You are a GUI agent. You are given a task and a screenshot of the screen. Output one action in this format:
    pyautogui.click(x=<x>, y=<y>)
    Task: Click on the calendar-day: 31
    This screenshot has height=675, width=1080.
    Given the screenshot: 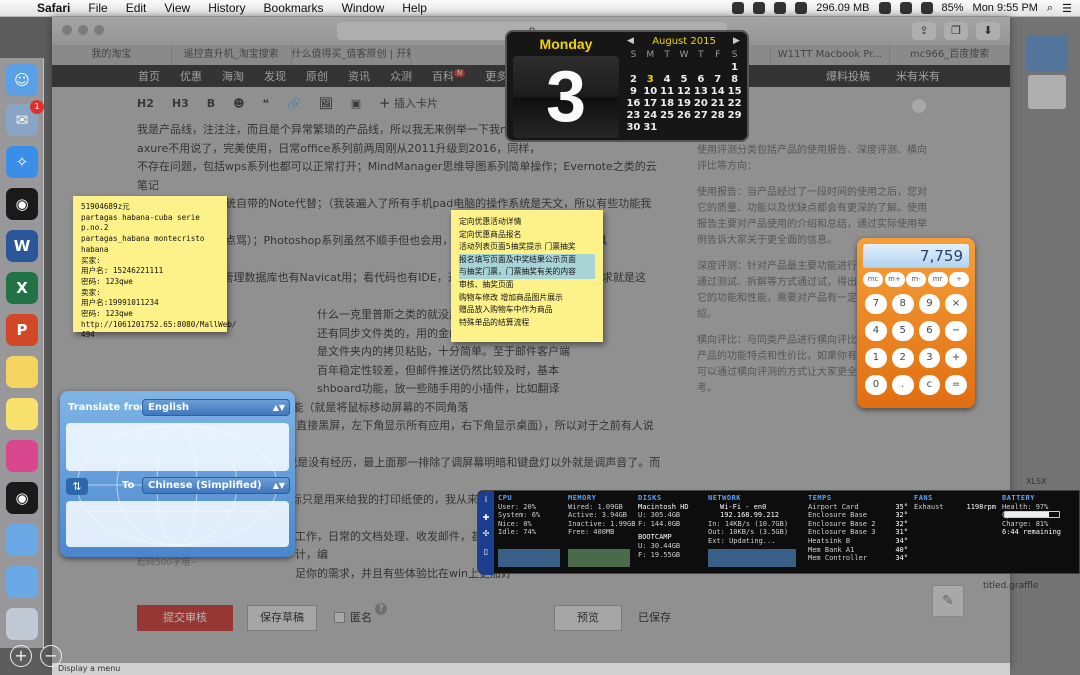 What is the action you would take?
    pyautogui.click(x=650, y=127)
    